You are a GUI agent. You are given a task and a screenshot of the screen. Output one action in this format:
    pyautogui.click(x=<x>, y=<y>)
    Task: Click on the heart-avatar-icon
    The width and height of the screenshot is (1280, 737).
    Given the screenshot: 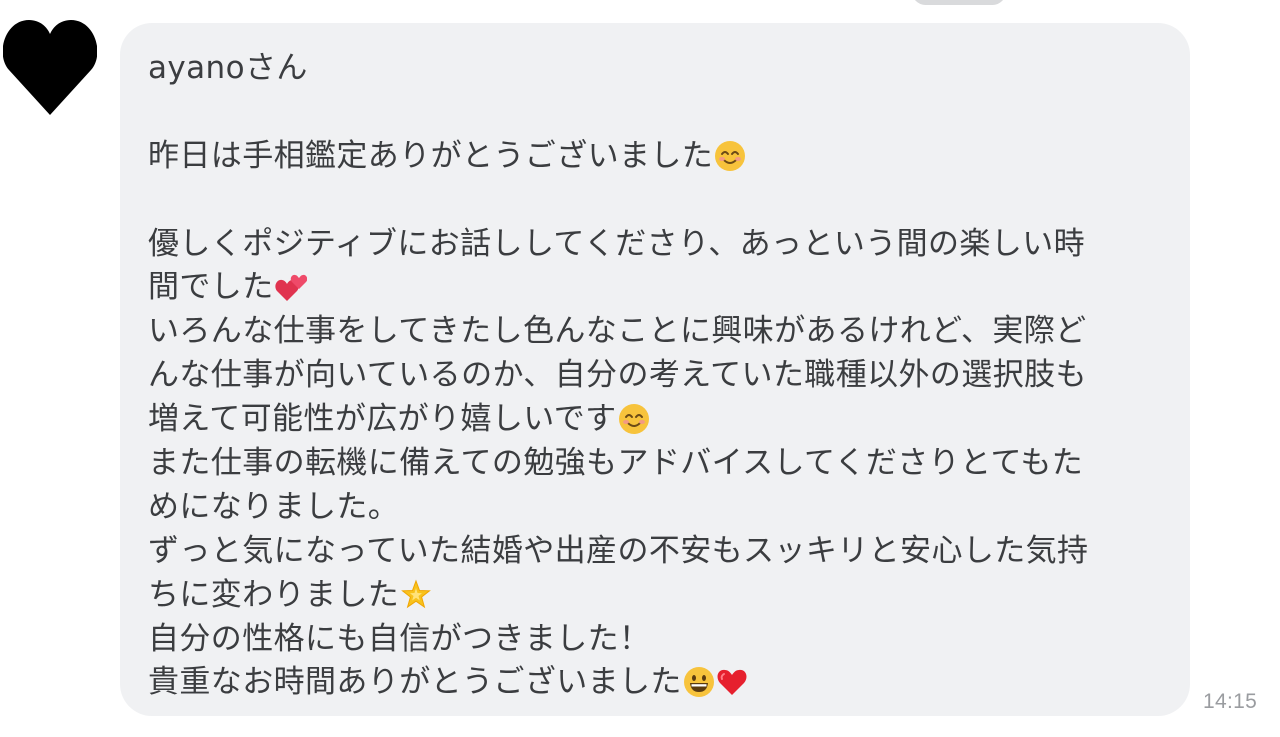 What is the action you would take?
    pyautogui.click(x=50, y=67)
    